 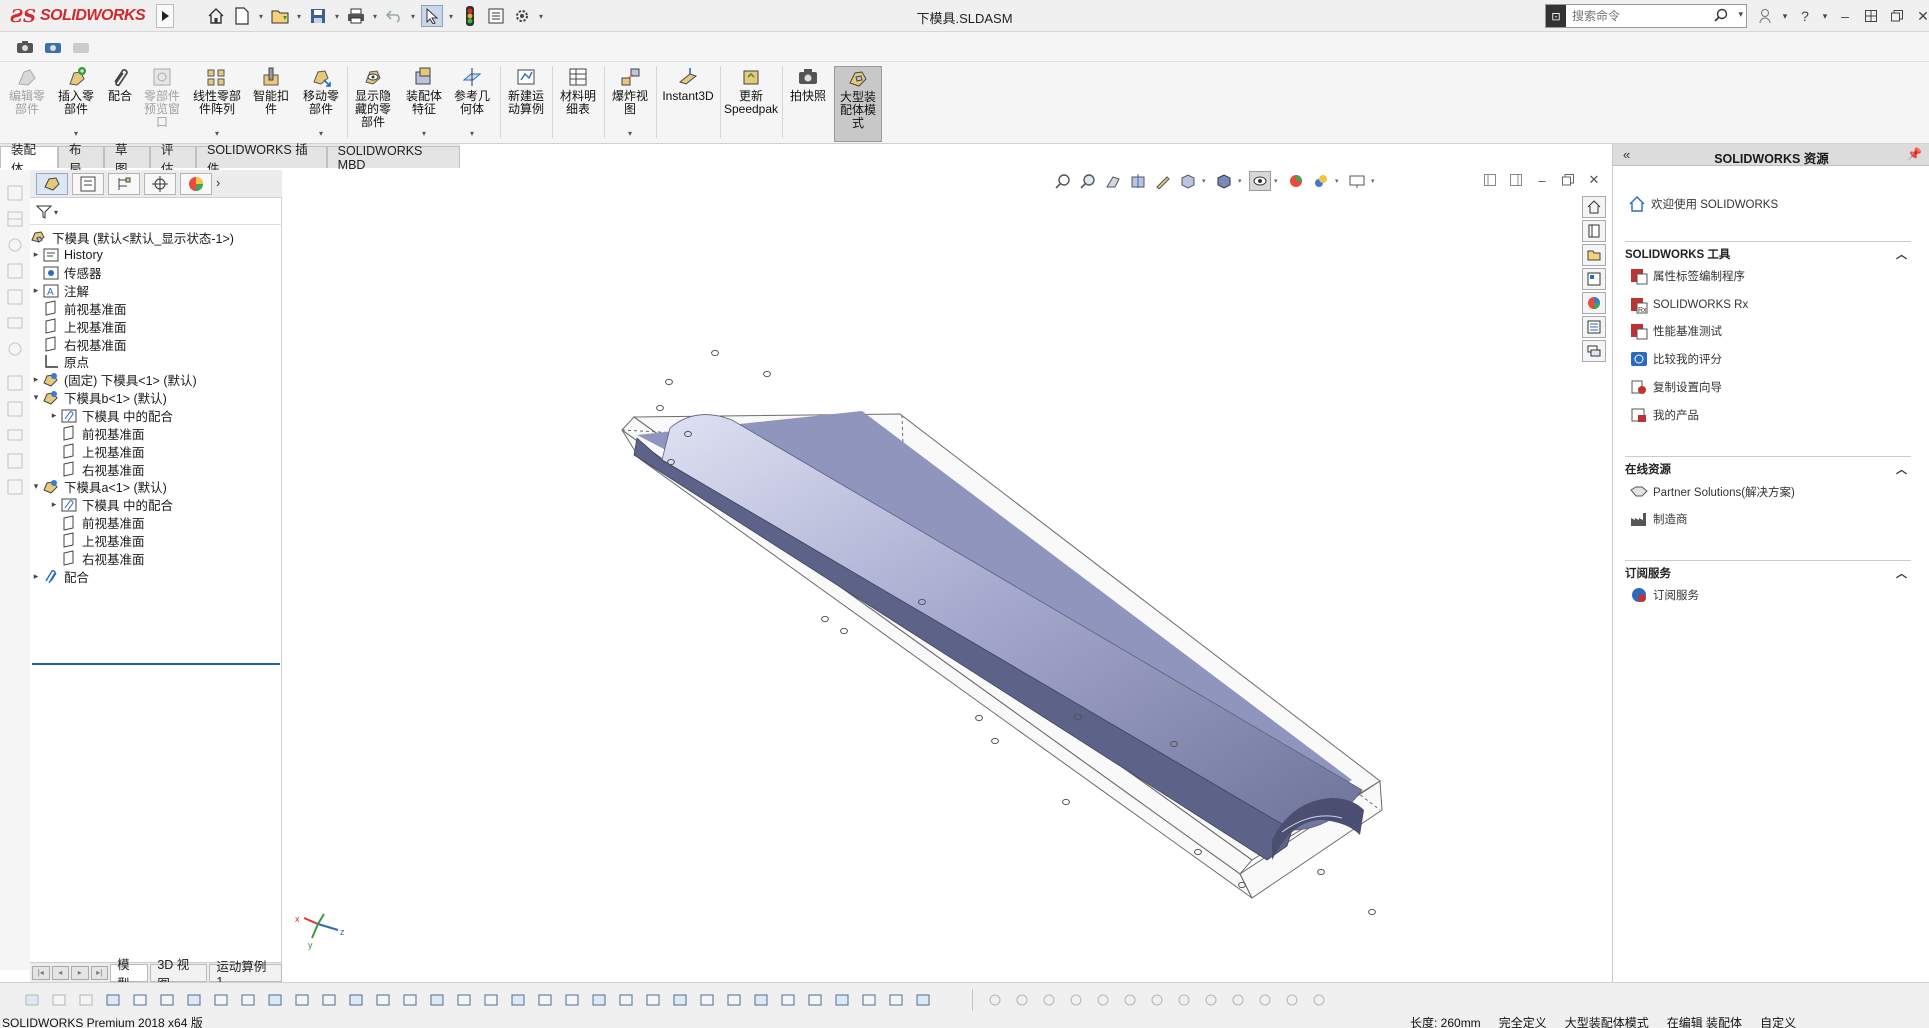 What do you see at coordinates (630, 104) in the screenshot?
I see `exploded-view-button: 爆炸视 图 ▾` at bounding box center [630, 104].